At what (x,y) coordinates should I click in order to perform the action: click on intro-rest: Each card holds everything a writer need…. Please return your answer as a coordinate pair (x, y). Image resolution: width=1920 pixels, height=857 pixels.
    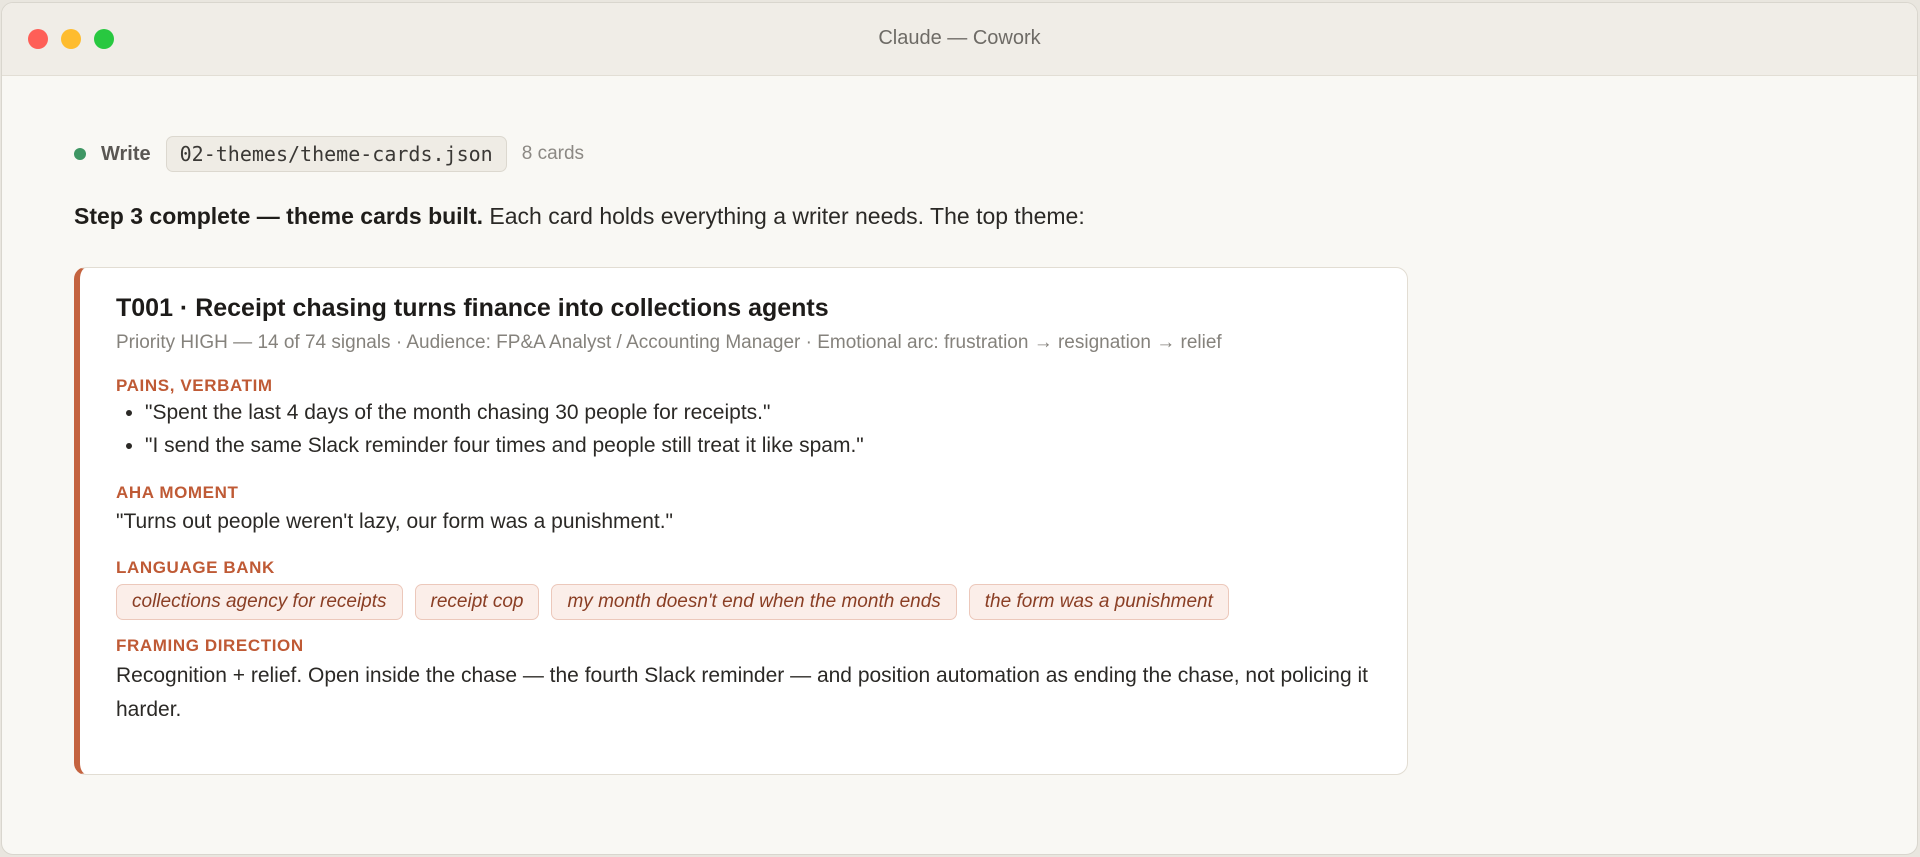
    Looking at the image, I should click on (784, 216).